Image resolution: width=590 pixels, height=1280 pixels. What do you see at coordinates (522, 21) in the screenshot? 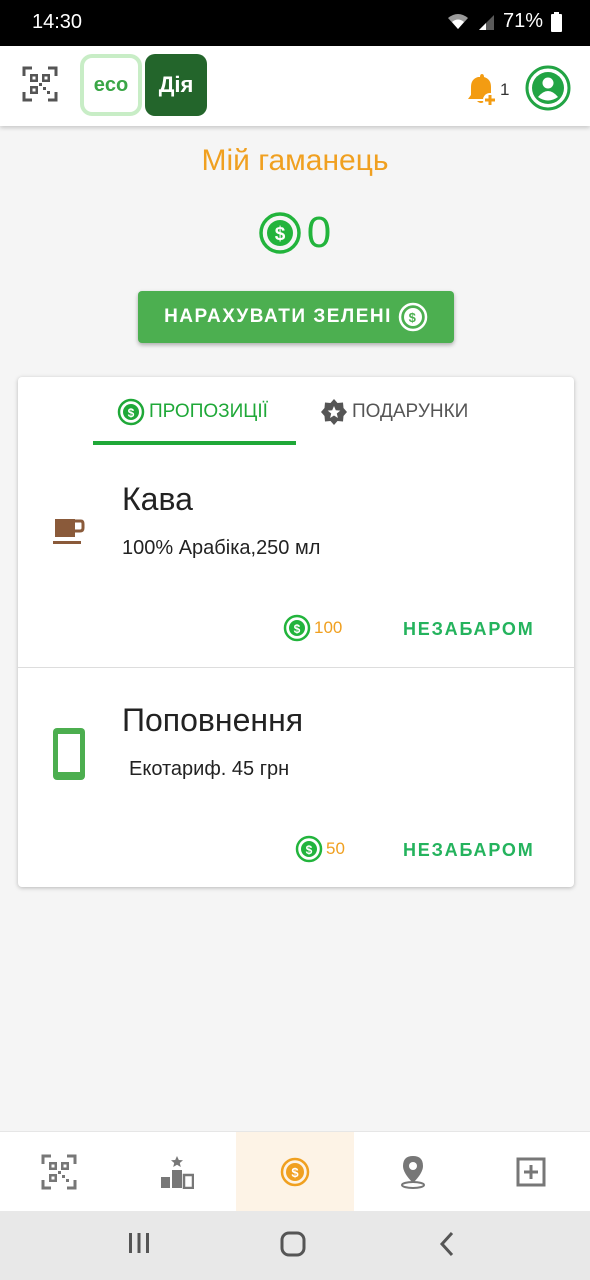
I see `battery-percent: 71%` at bounding box center [522, 21].